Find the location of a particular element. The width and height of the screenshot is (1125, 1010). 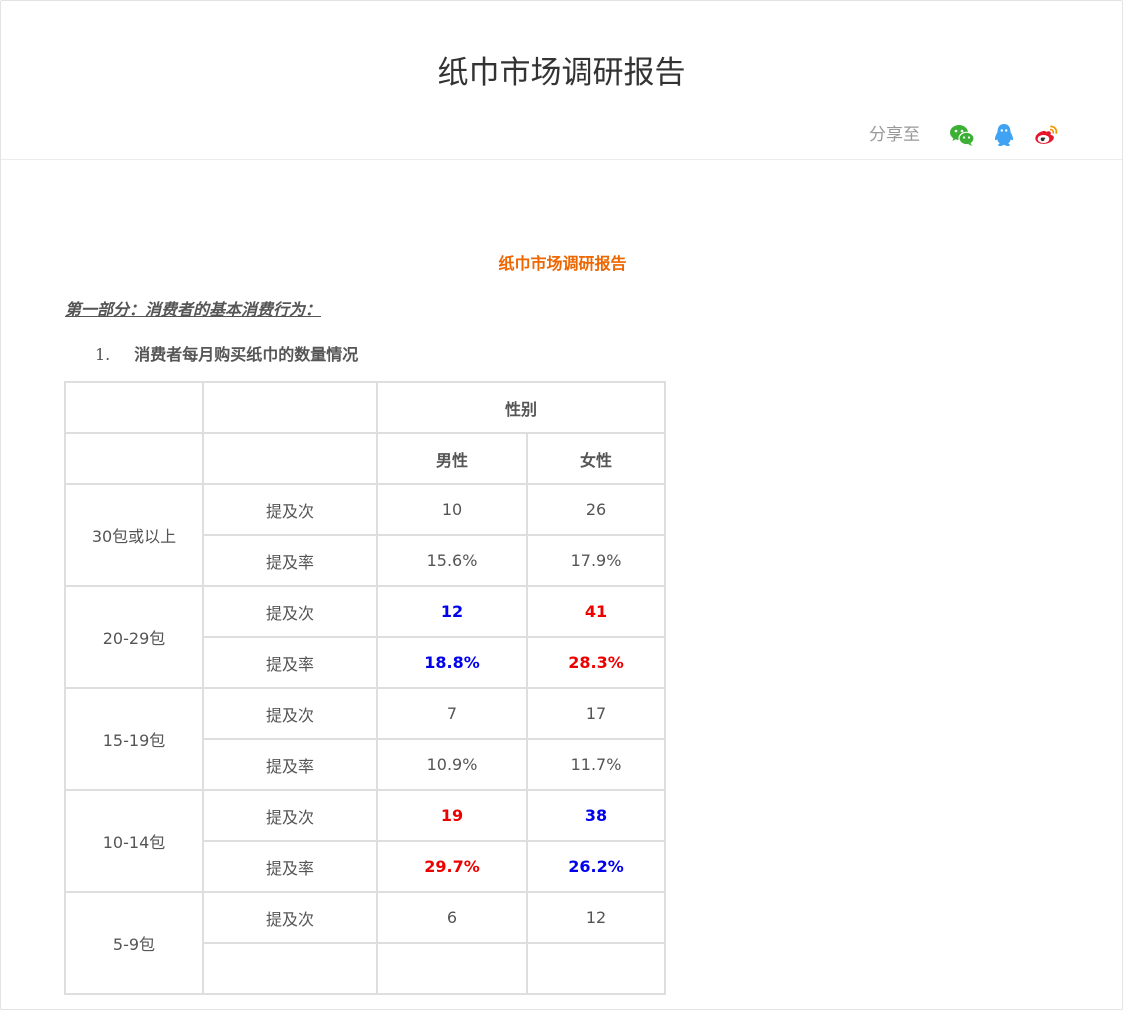

quantity-range-cell: 5-9包 is located at coordinates (134, 943).